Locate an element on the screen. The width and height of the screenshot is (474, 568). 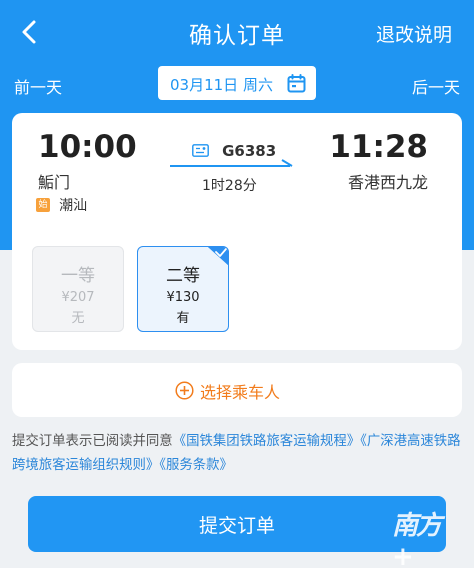
top-bar: 确认订单 退改说明 is located at coordinates (237, 31).